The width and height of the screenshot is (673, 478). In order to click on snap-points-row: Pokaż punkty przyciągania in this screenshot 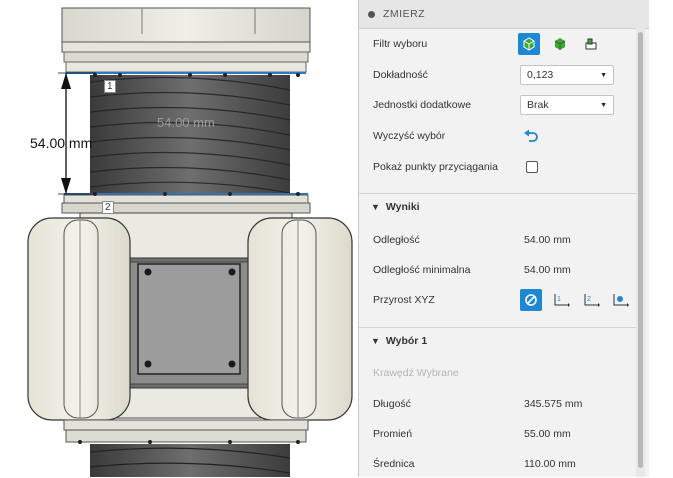, I will do `click(497, 167)`.